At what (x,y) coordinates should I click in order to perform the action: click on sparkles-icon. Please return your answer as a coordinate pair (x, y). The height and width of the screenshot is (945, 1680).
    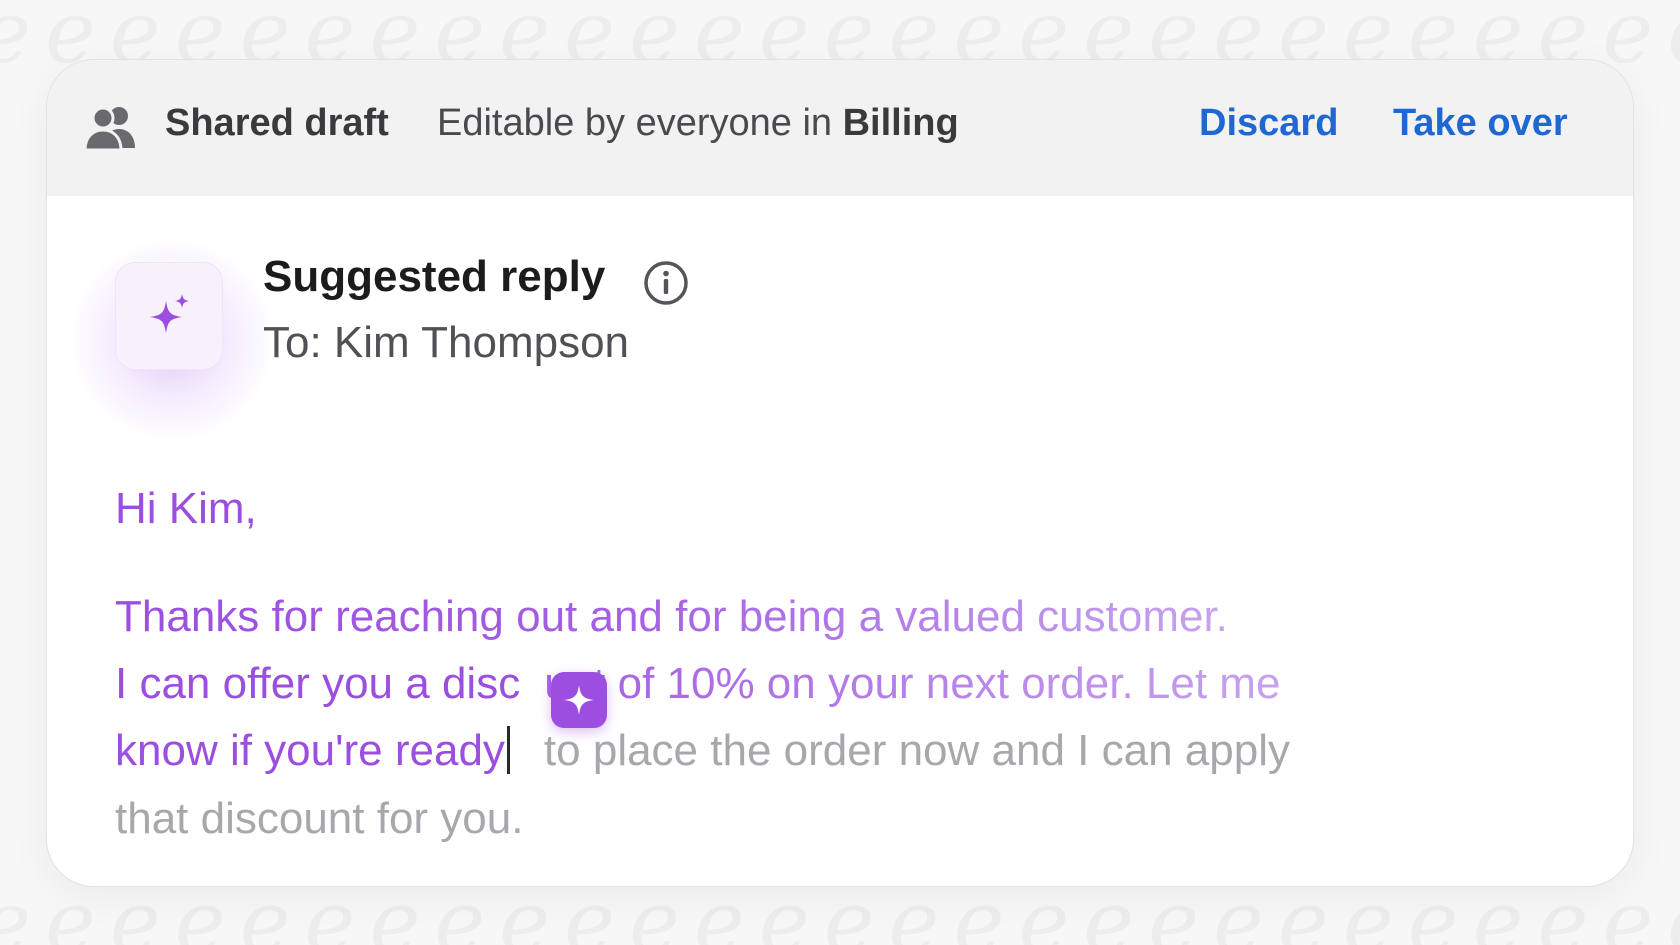
    Looking at the image, I should click on (169, 313).